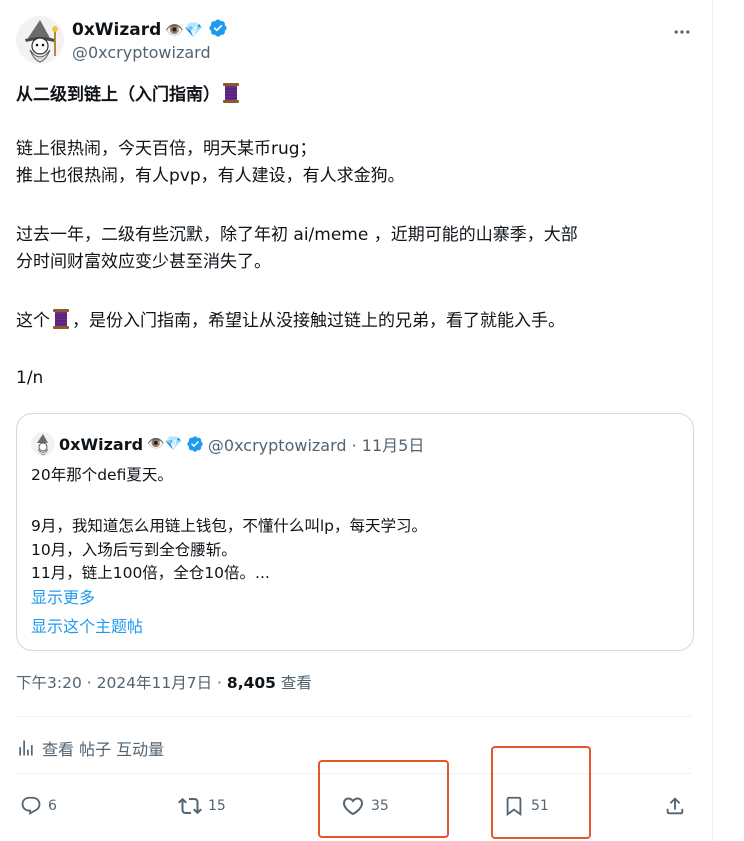 The height and width of the screenshot is (841, 744). What do you see at coordinates (251, 683) in the screenshot?
I see `view-count: 8,405` at bounding box center [251, 683].